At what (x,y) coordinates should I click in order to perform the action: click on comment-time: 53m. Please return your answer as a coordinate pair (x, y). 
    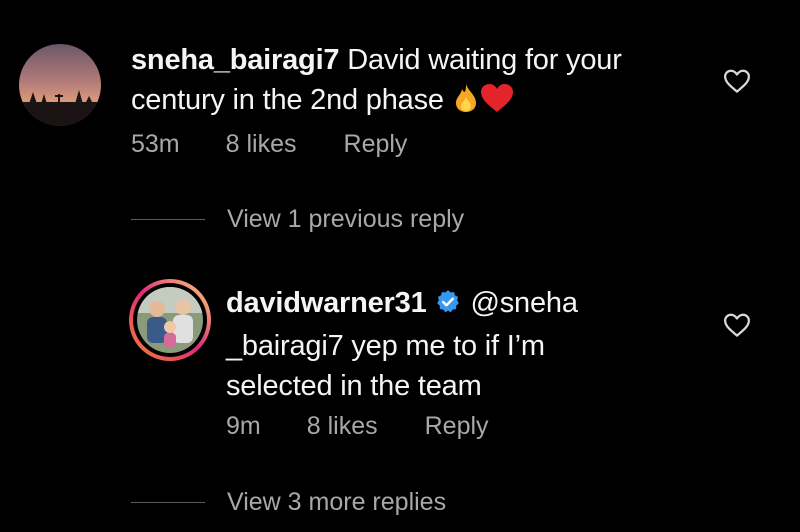
    Looking at the image, I should click on (155, 144).